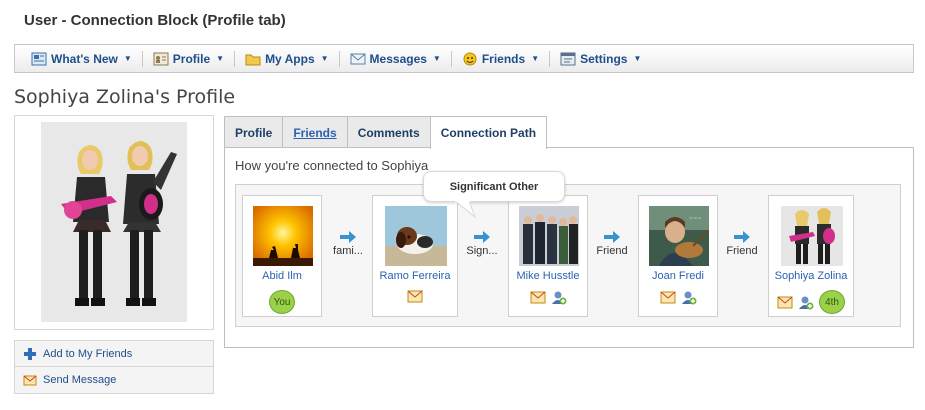 The width and height of the screenshot is (925, 410). I want to click on smiley-icon, so click(470, 59).